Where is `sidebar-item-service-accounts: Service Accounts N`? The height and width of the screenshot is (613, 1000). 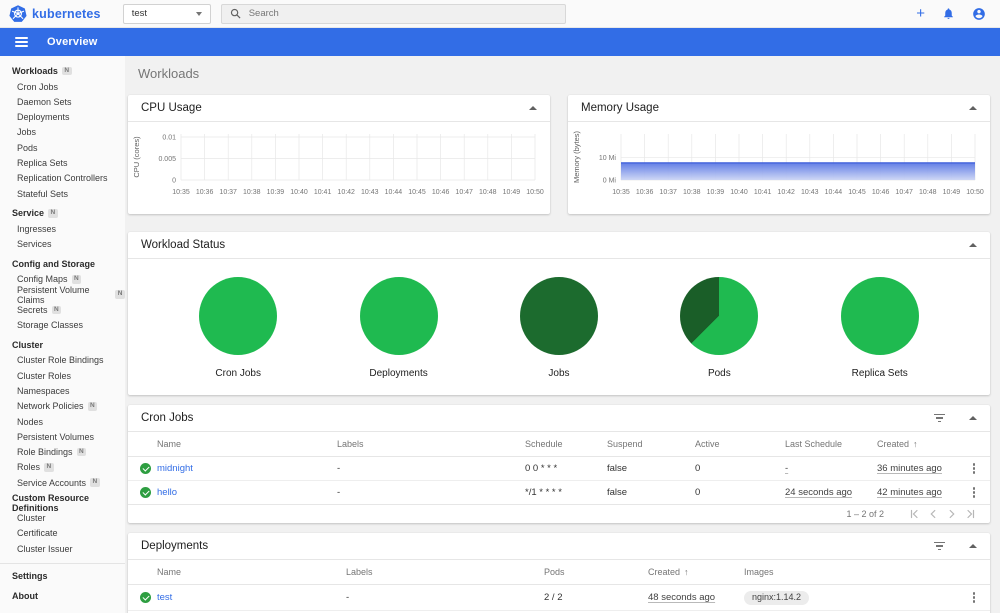 sidebar-item-service-accounts: Service Accounts N is located at coordinates (62, 482).